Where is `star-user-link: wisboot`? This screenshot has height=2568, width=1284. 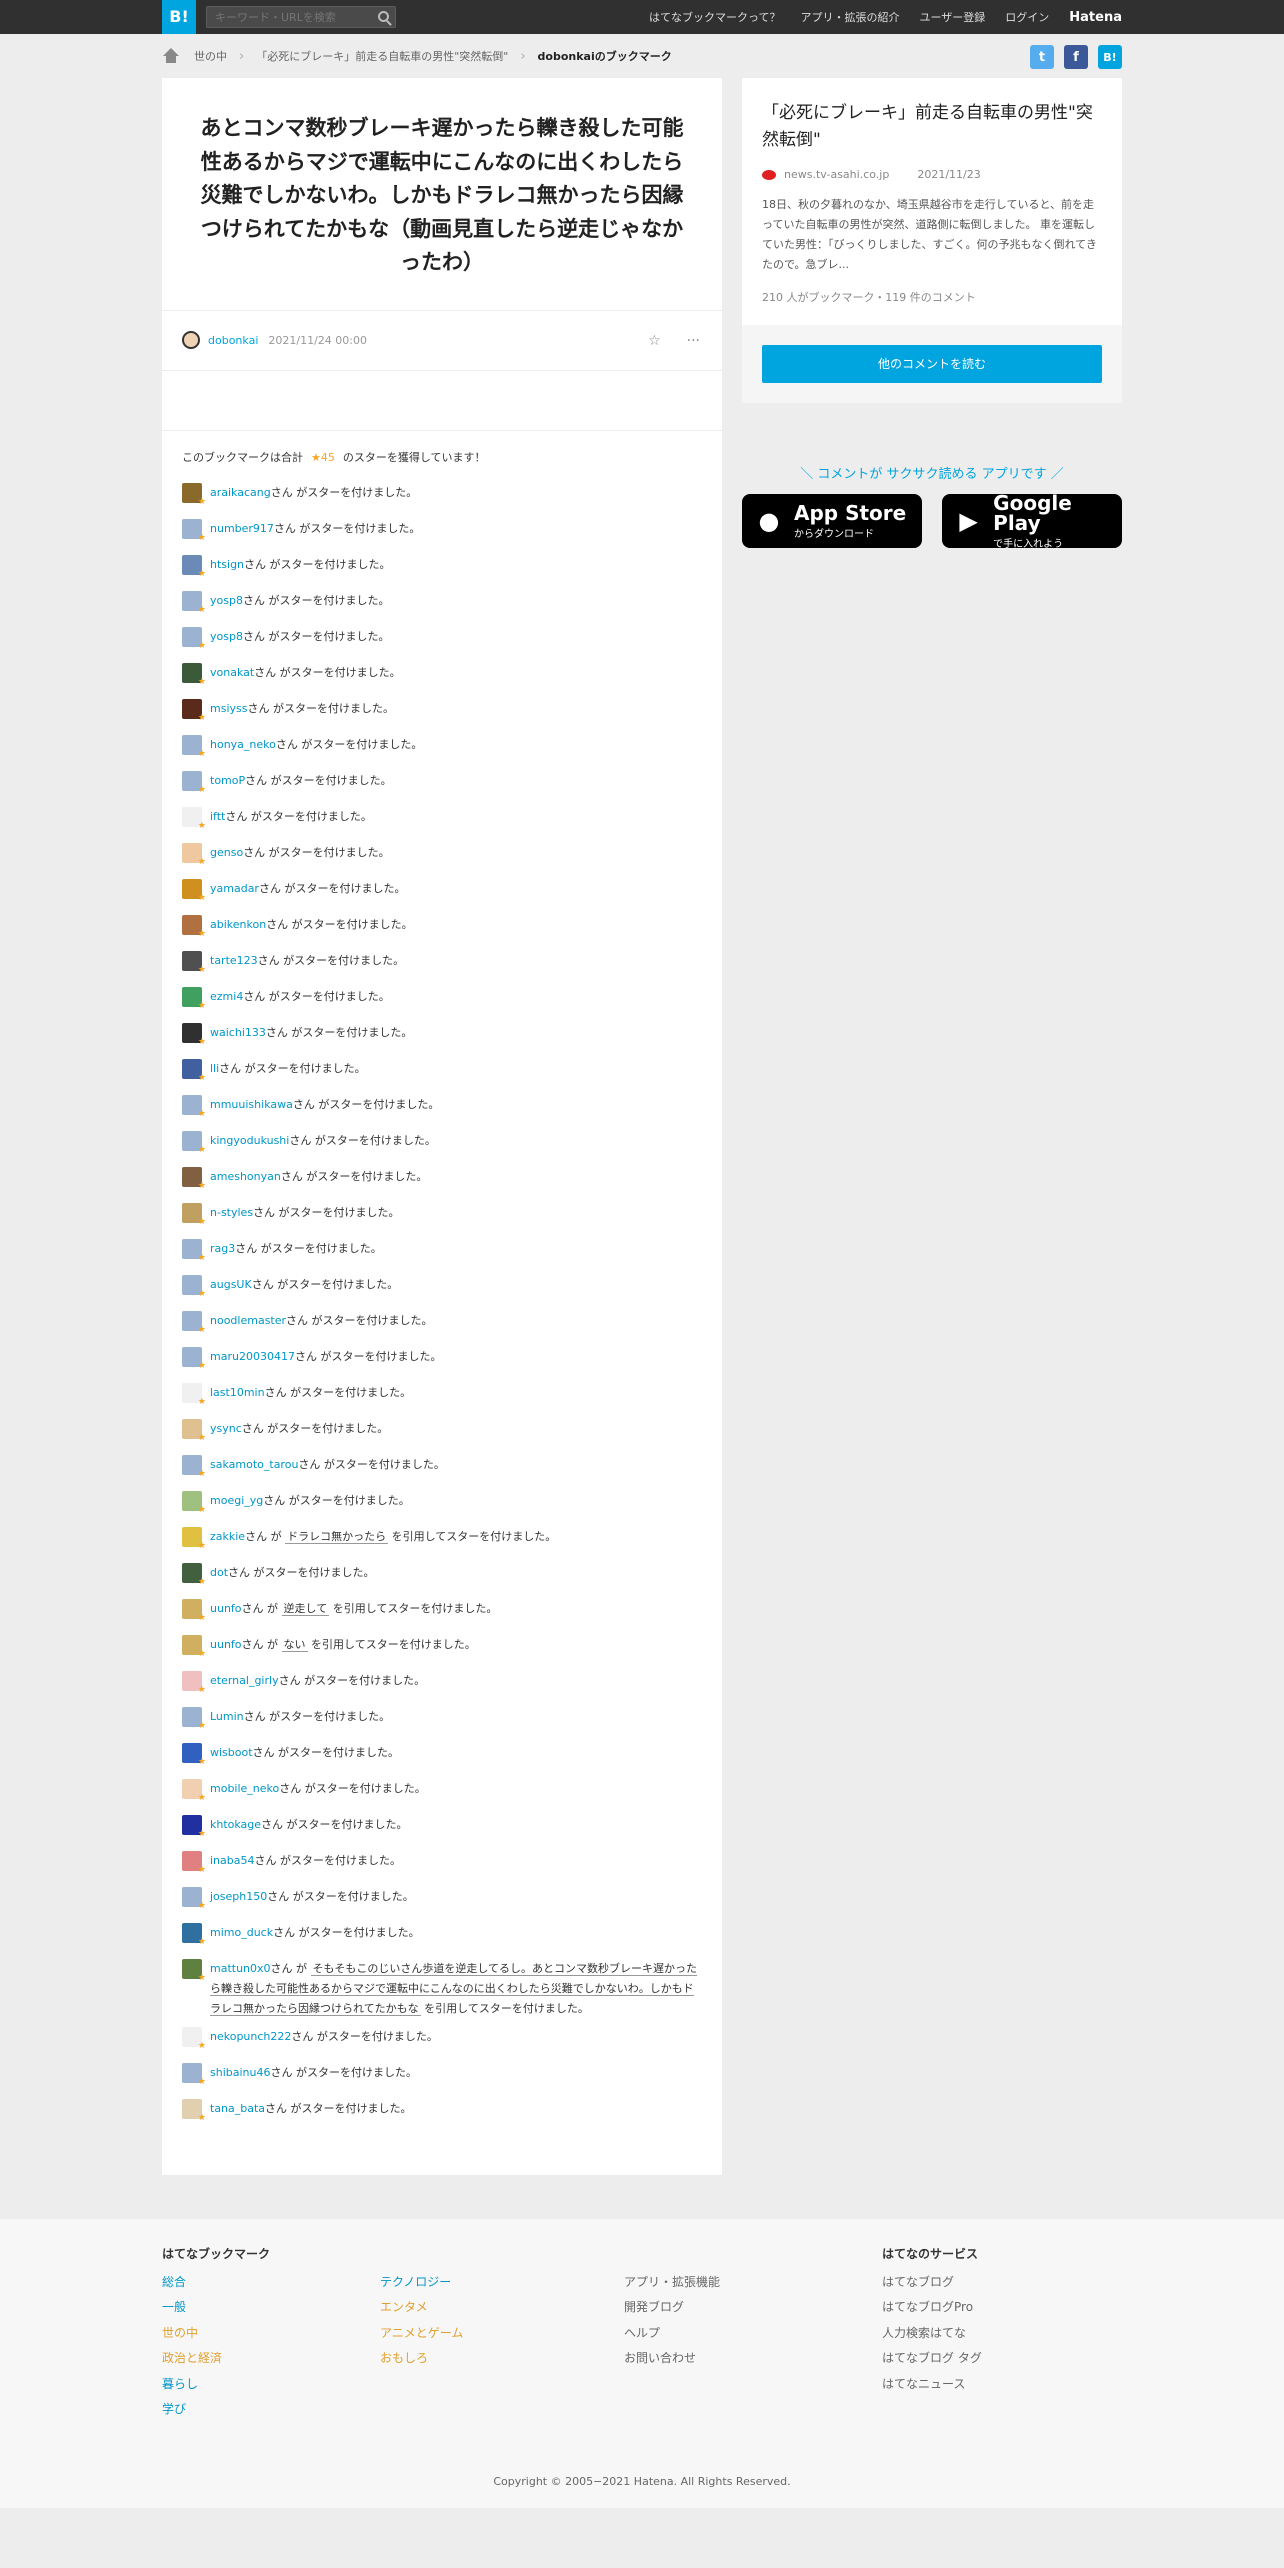
star-user-link: wisboot is located at coordinates (231, 1752).